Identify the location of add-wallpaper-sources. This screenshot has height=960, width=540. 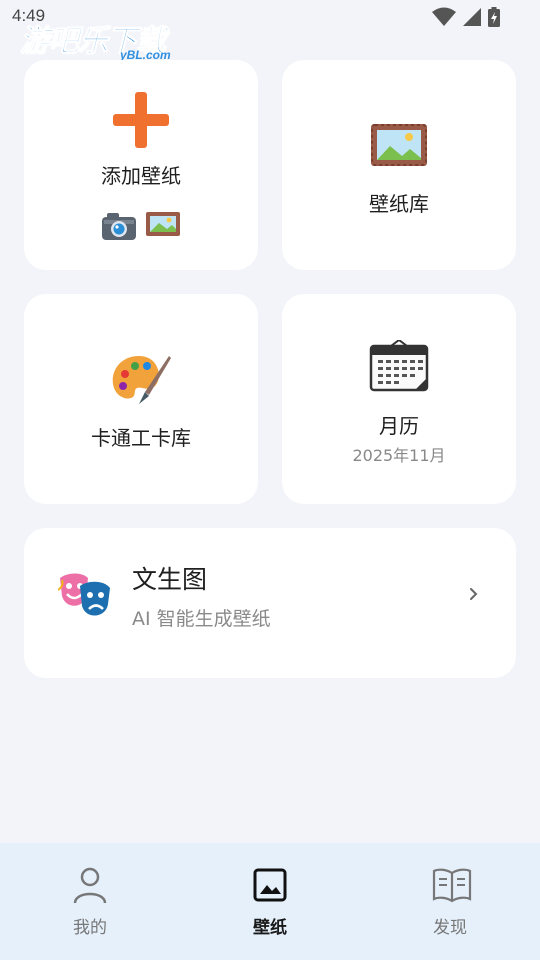
(141, 226).